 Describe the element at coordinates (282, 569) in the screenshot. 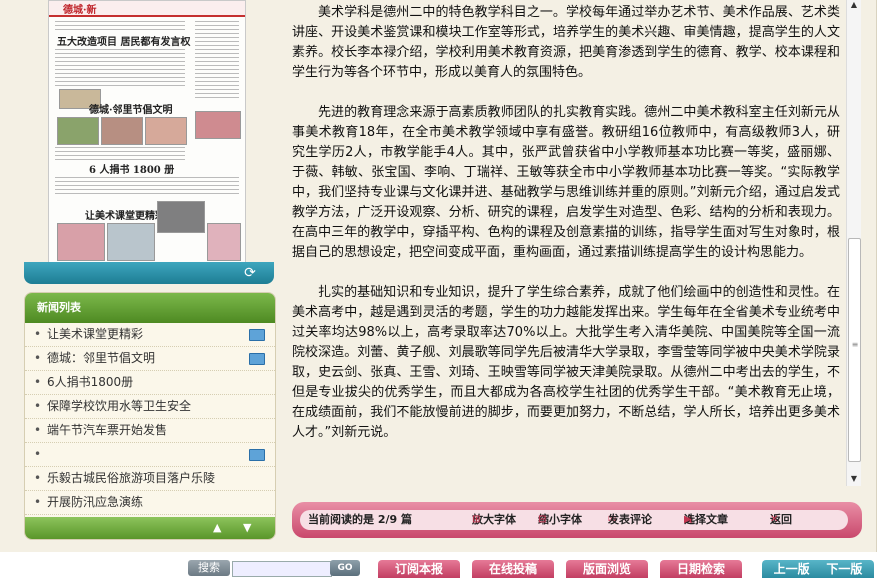

I see `search-input` at that location.